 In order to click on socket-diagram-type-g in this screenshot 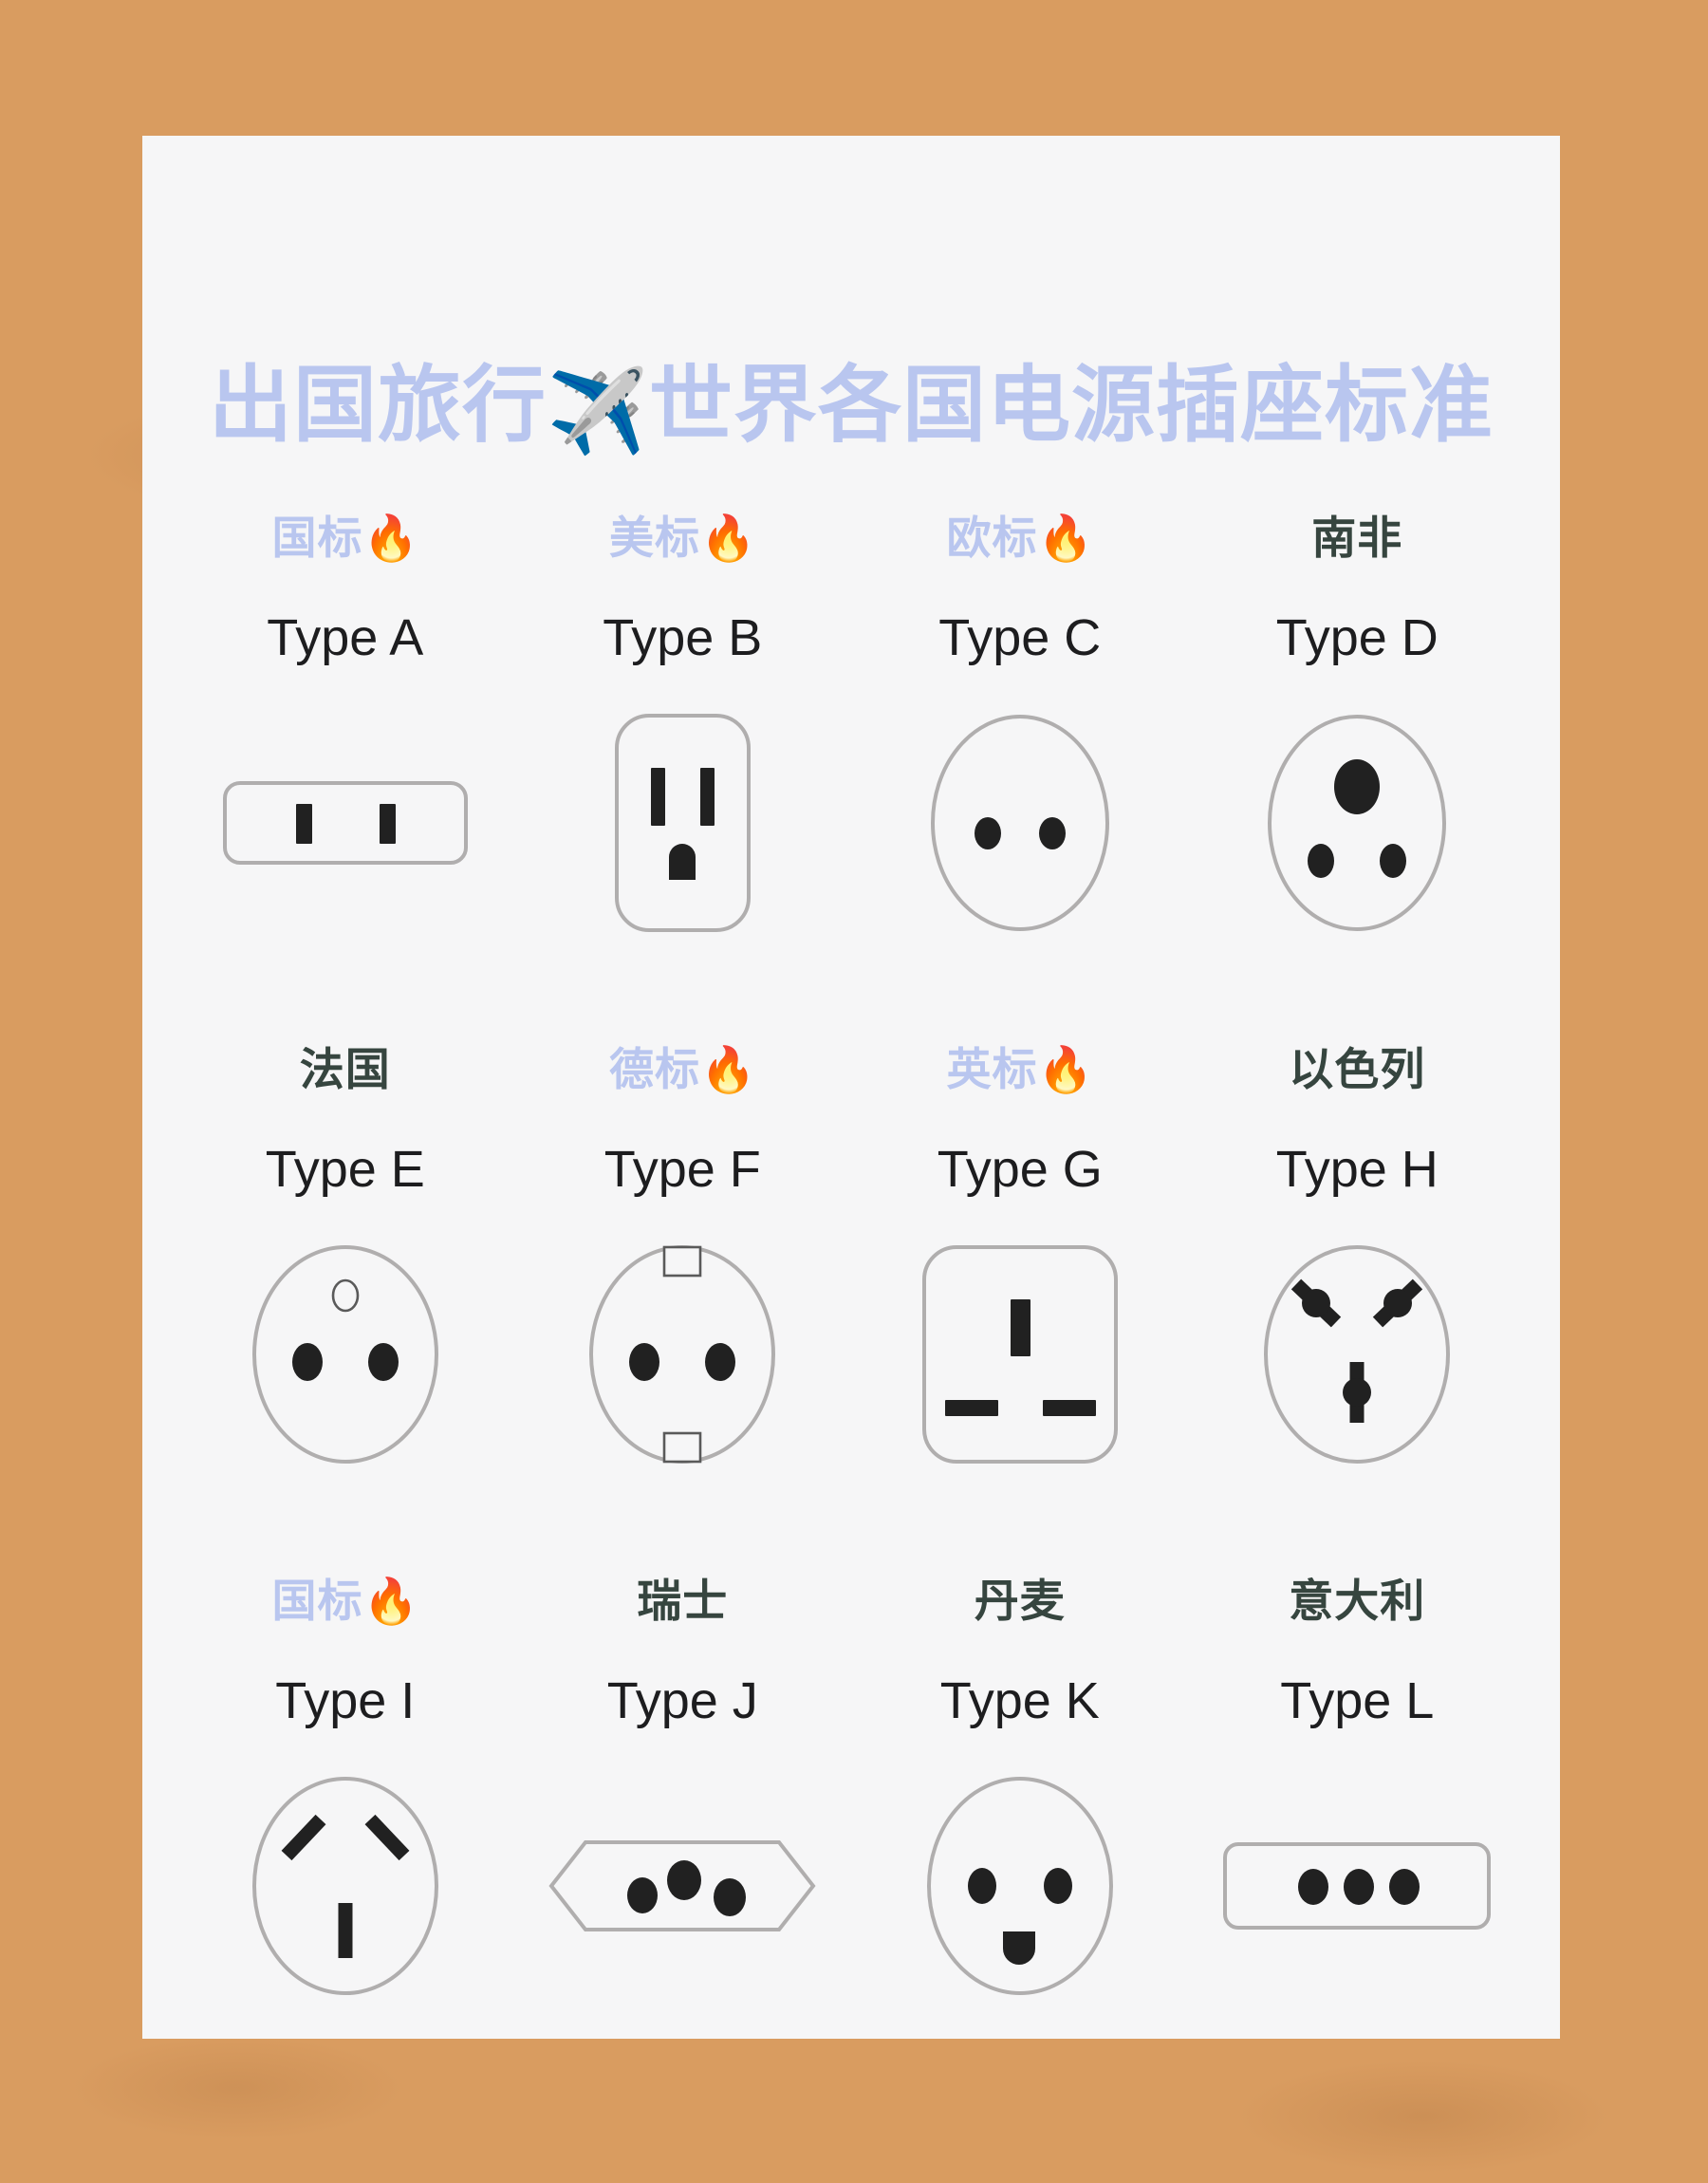, I will do `click(1020, 1354)`.